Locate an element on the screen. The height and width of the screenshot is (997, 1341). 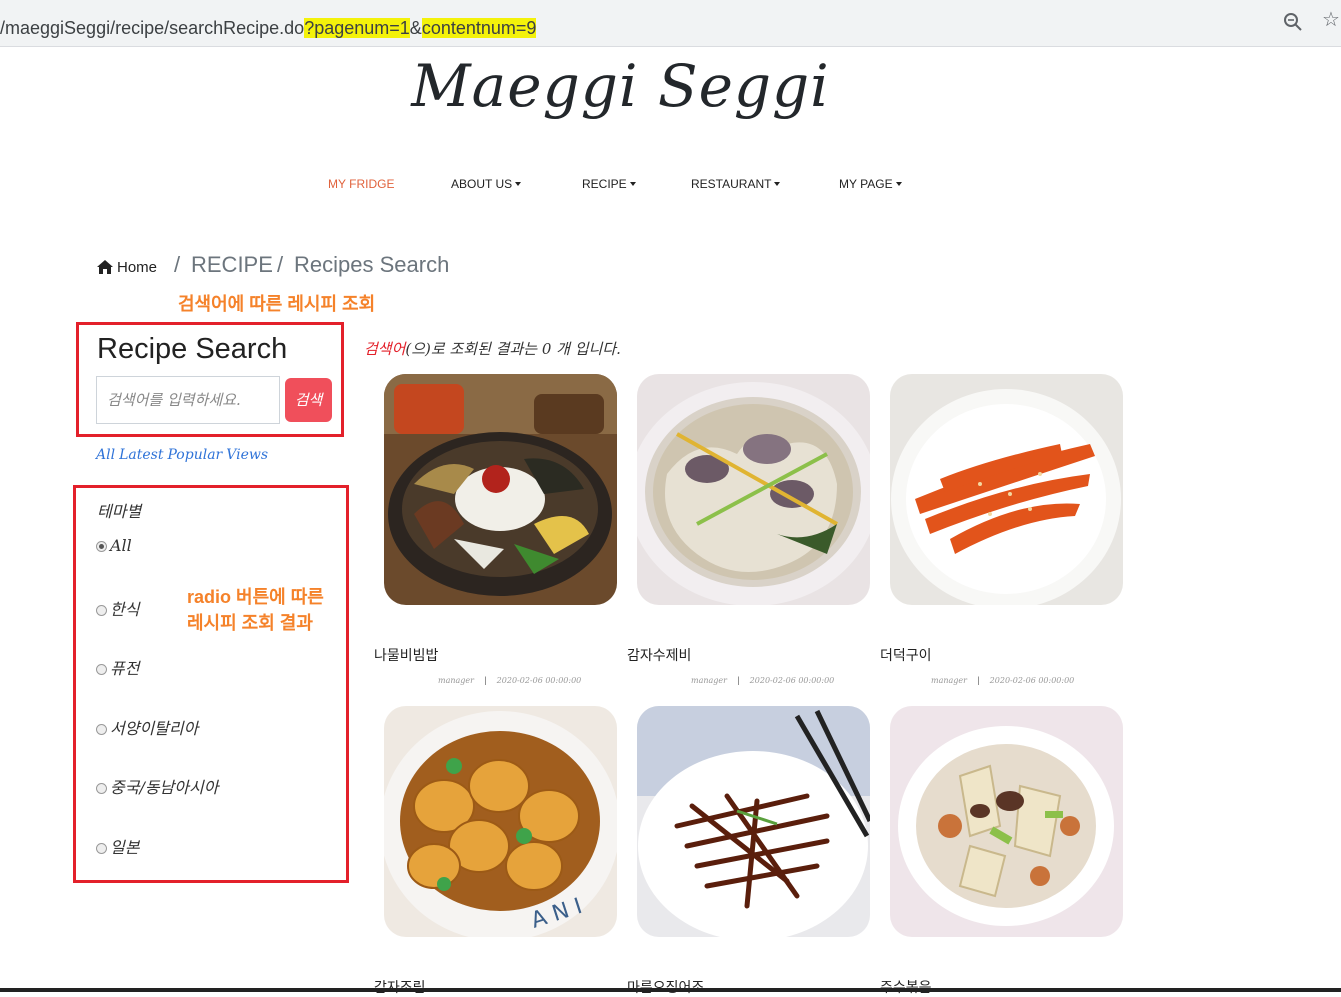
recipe-search-title: Recipe Search is located at coordinates (192, 349).